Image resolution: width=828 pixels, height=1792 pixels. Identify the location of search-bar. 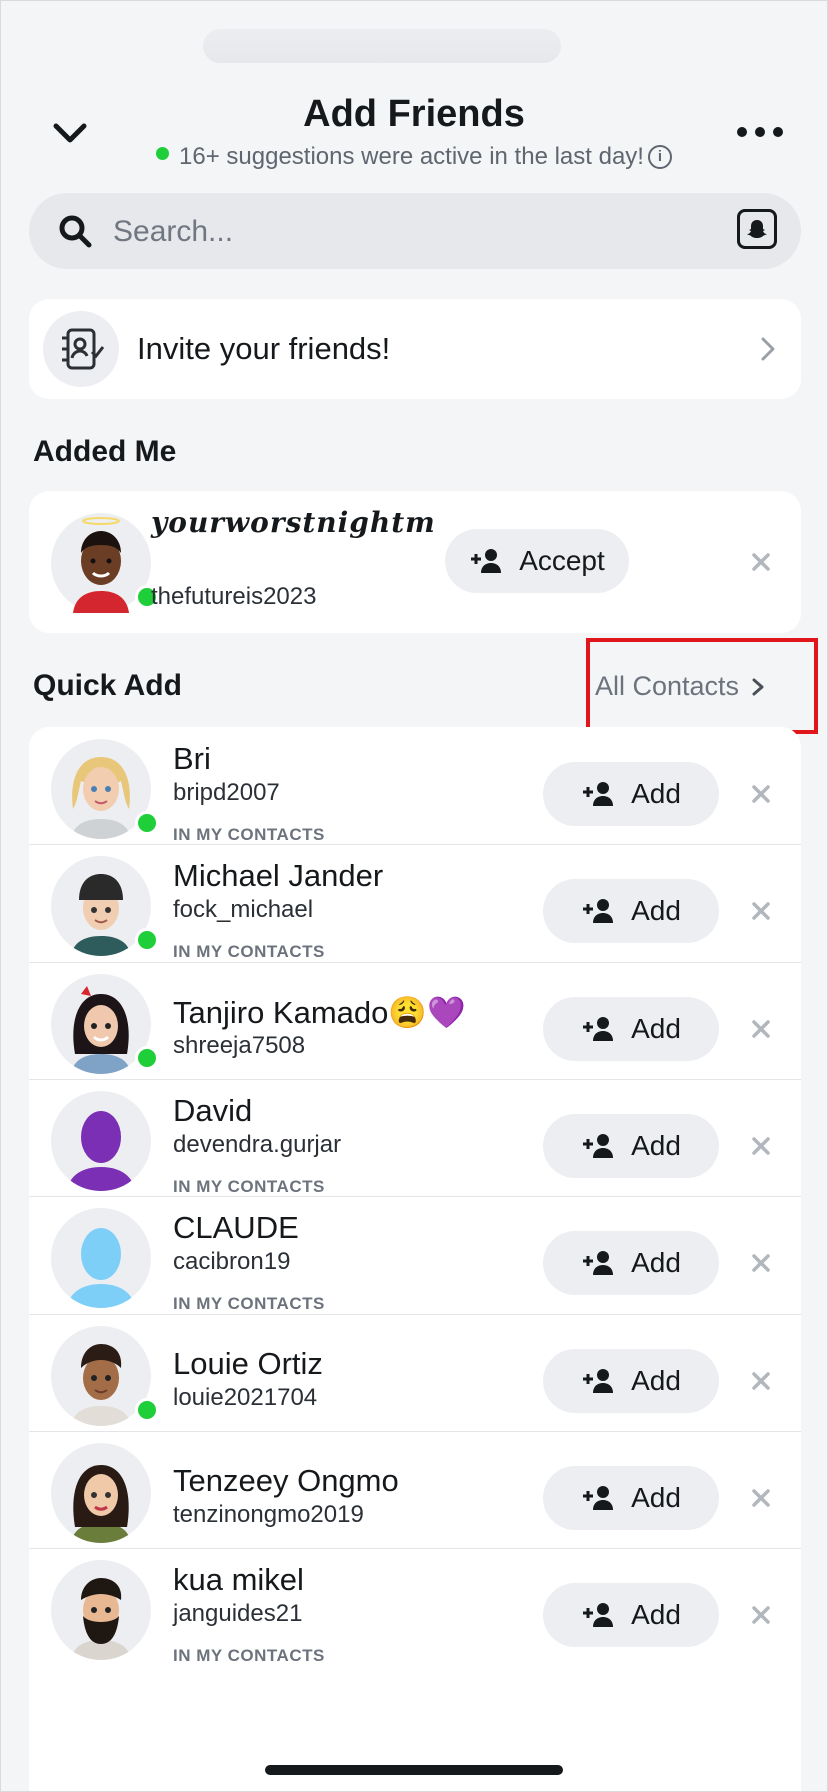
(415, 231).